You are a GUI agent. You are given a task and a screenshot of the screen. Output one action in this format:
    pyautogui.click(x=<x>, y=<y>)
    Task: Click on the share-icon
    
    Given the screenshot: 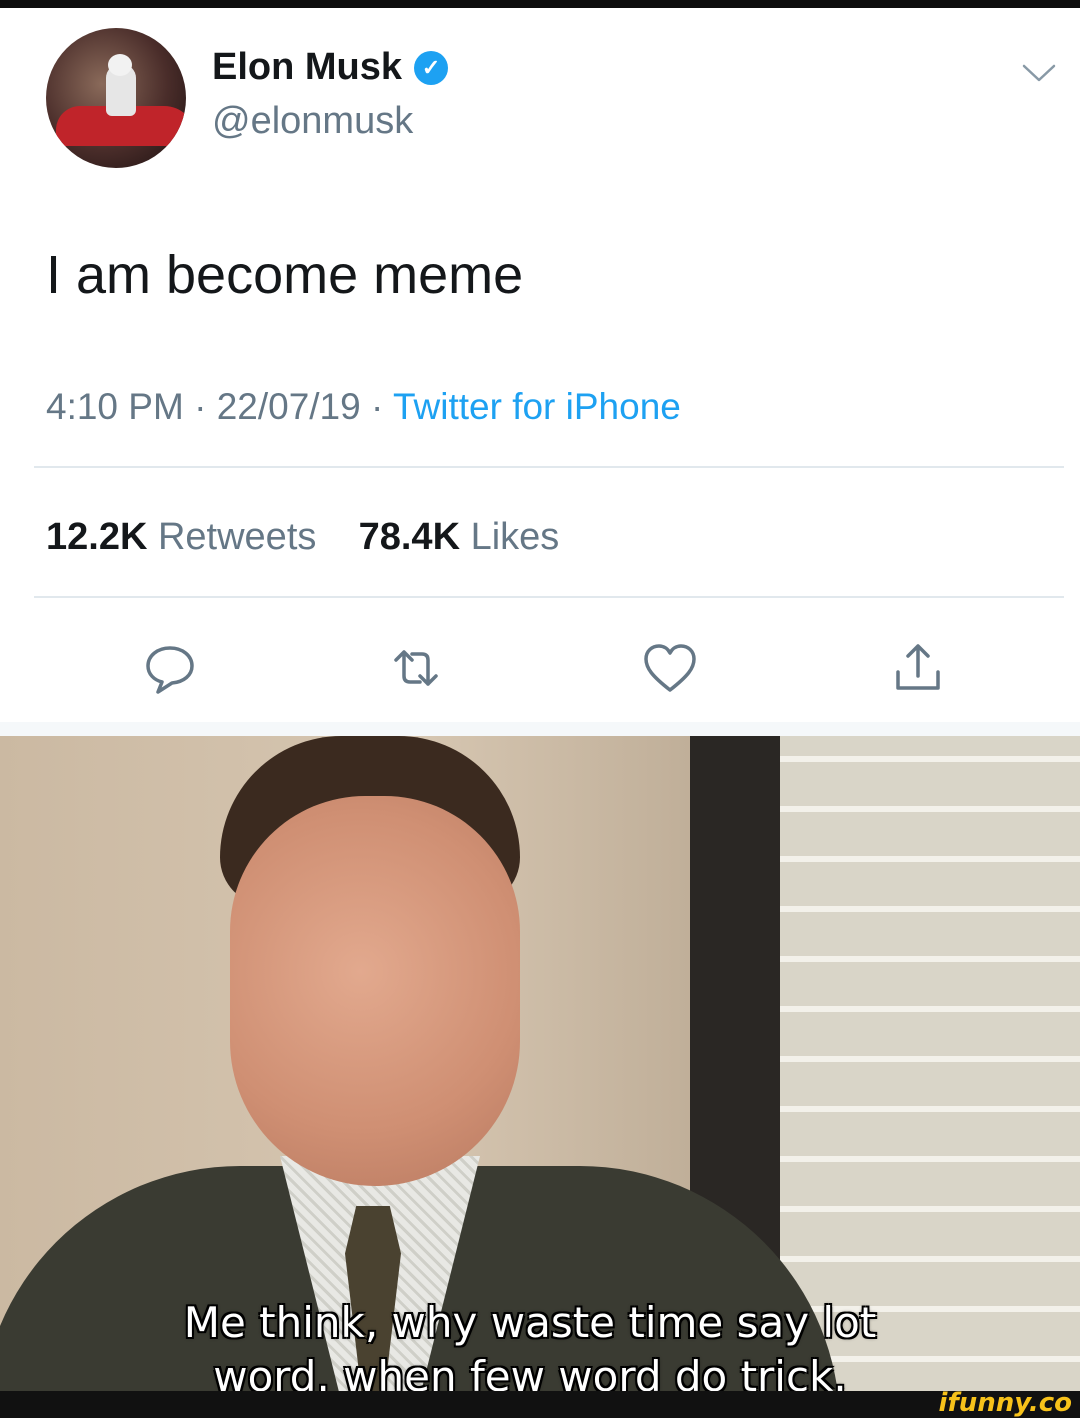 What is the action you would take?
    pyautogui.click(x=918, y=668)
    